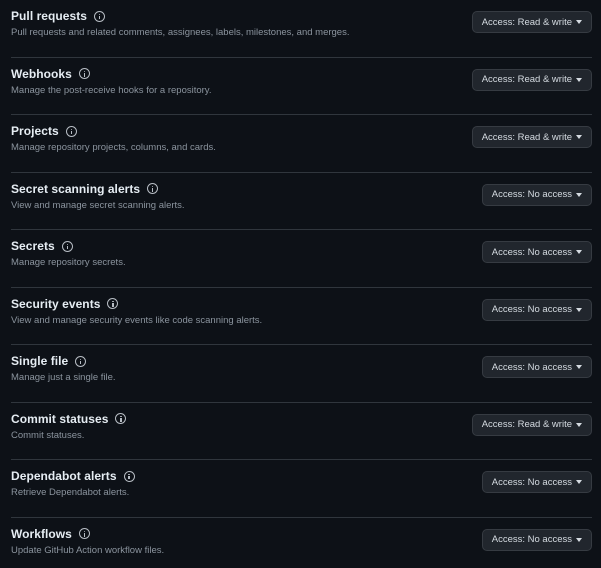 The image size is (601, 568). I want to click on permission-description: Manage repository secrets., so click(68, 262).